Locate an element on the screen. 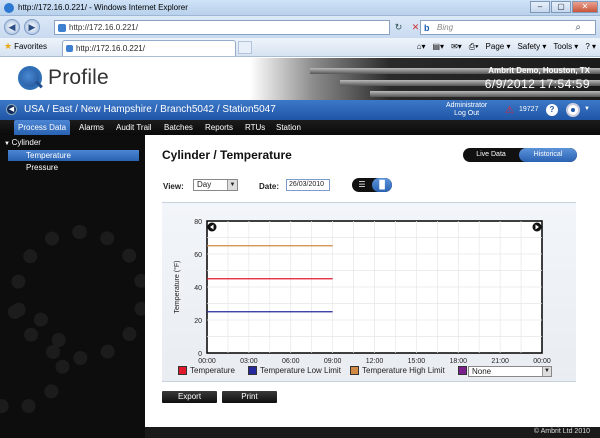  legend-low-limit: Temperature Low Limit is located at coordinates (294, 371).